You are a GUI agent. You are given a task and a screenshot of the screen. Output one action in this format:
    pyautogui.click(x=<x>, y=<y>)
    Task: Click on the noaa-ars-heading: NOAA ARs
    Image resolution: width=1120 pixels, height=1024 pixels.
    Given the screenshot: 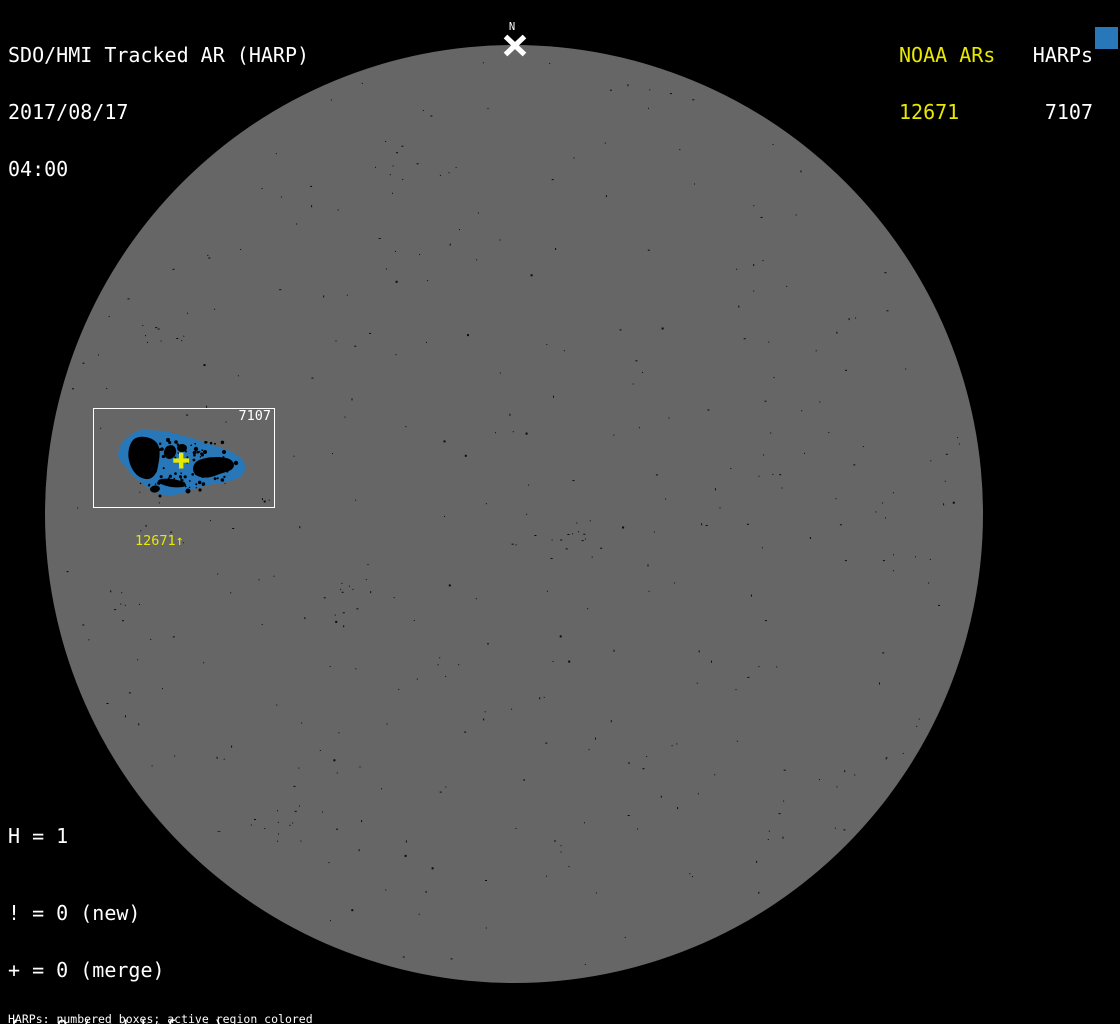 What is the action you would take?
    pyautogui.click(x=947, y=55)
    